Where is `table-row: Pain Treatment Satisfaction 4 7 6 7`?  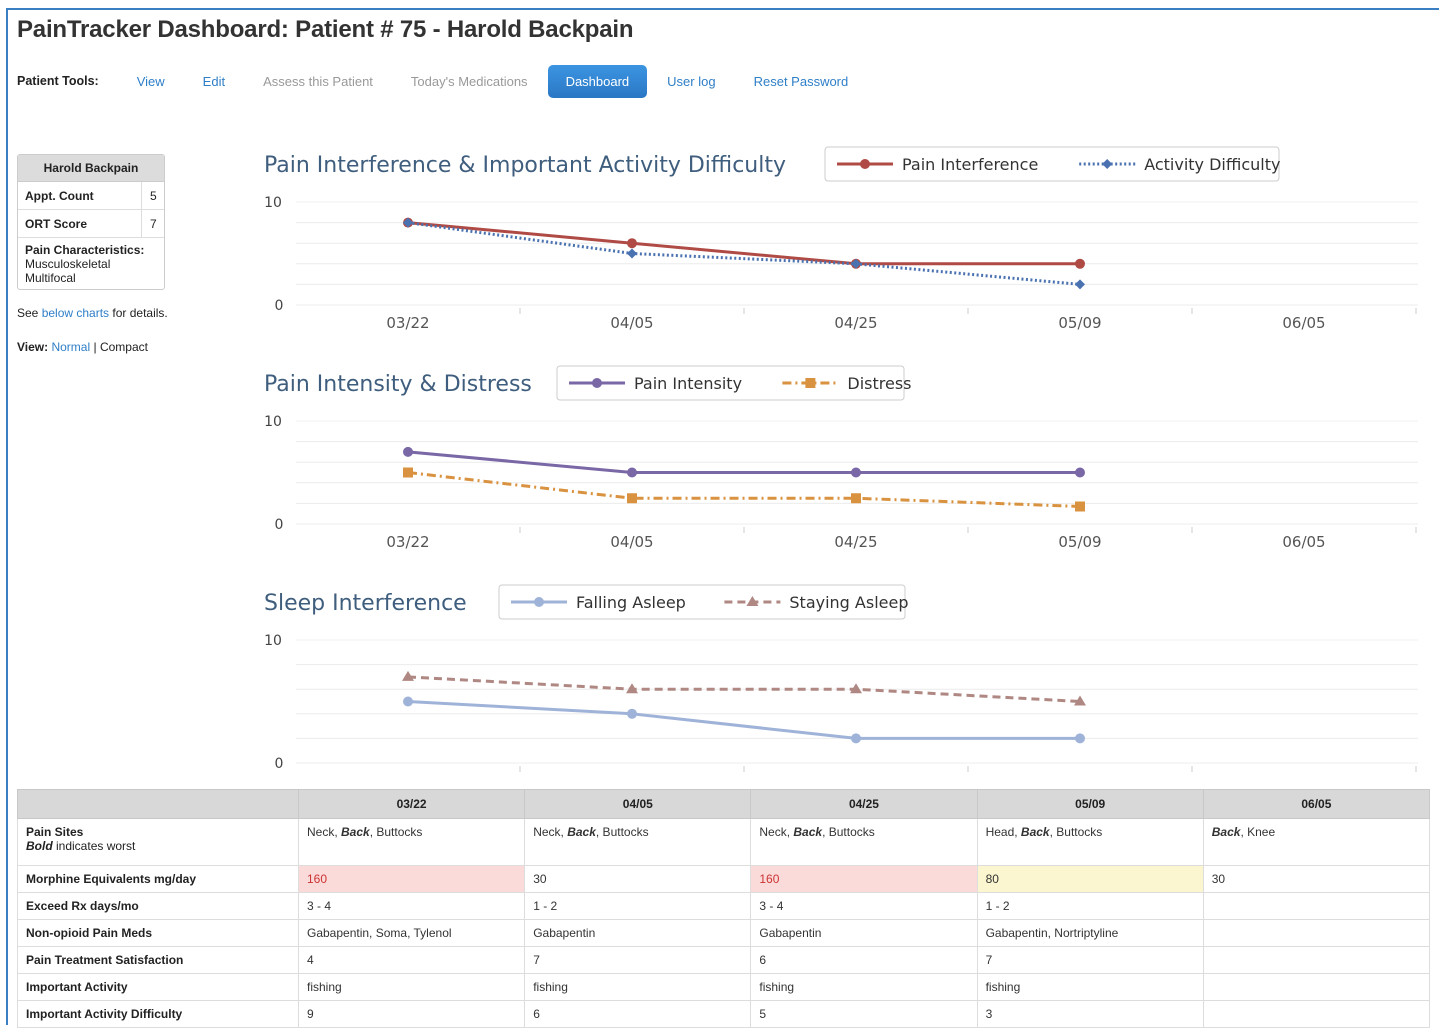
table-row: Pain Treatment Satisfaction 4 7 6 7 is located at coordinates (724, 960).